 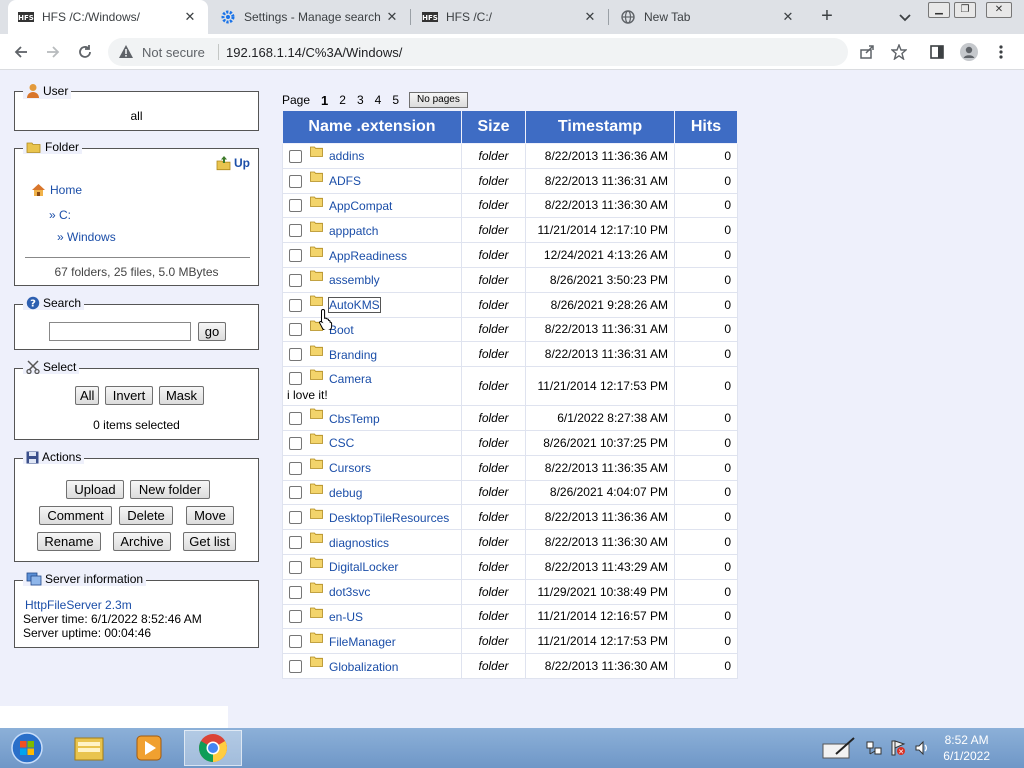 I want to click on column-header-hits: Hits, so click(x=706, y=127).